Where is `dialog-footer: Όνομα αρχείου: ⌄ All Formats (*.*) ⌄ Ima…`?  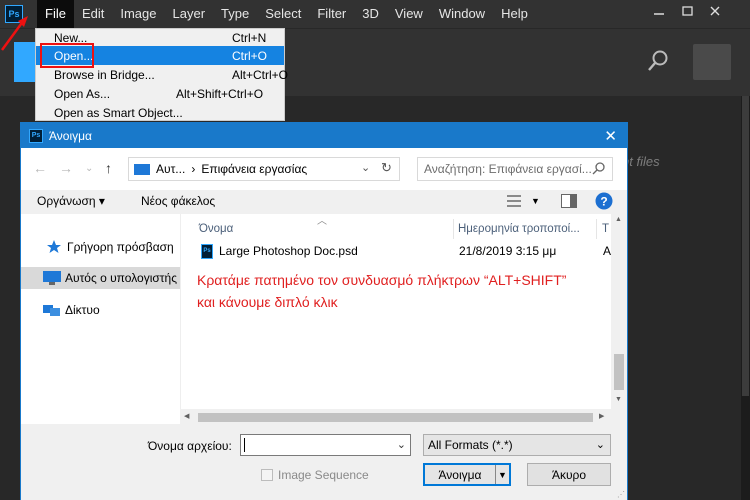
dialog-footer: Όνομα αρχείου: ⌄ All Formats (*.*) ⌄ Ima… is located at coordinates (324, 462).